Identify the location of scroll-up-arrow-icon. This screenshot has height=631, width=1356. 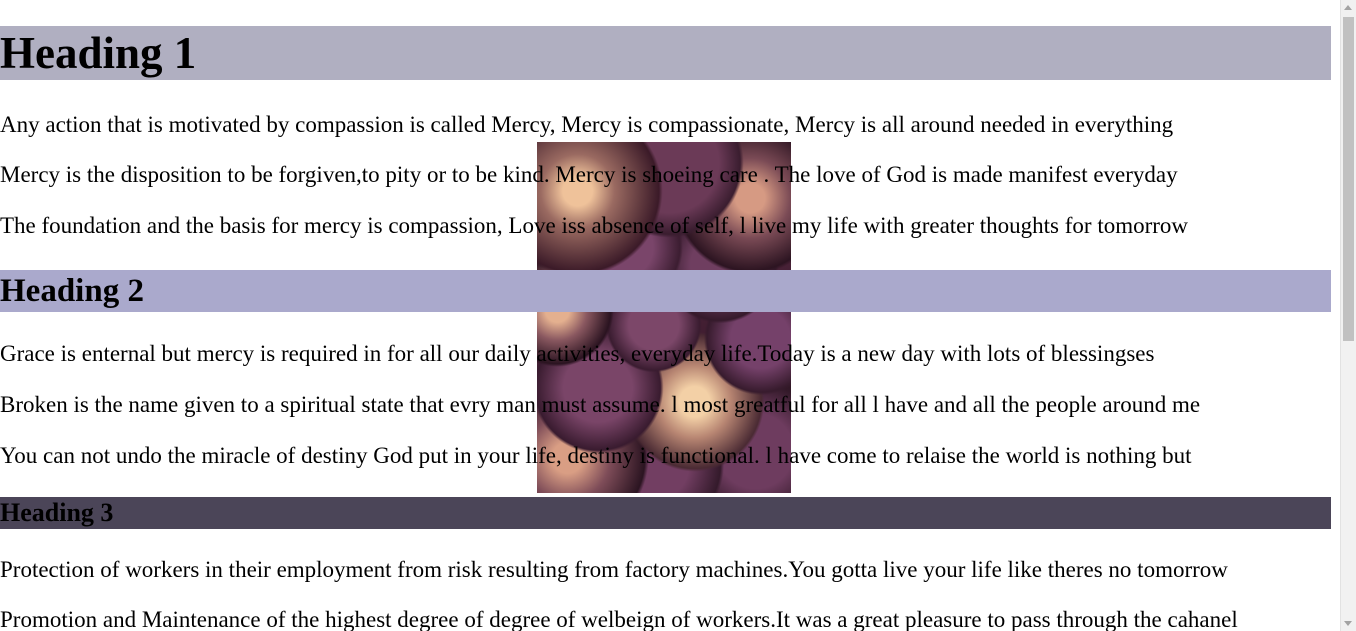
(1348, 7).